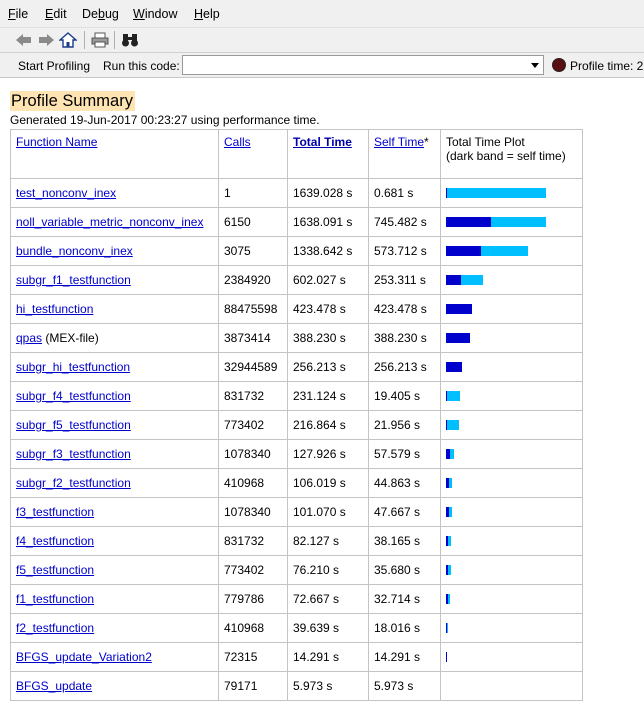  Describe the element at coordinates (237, 142) in the screenshot. I see `sort-by-calls: Calls` at that location.